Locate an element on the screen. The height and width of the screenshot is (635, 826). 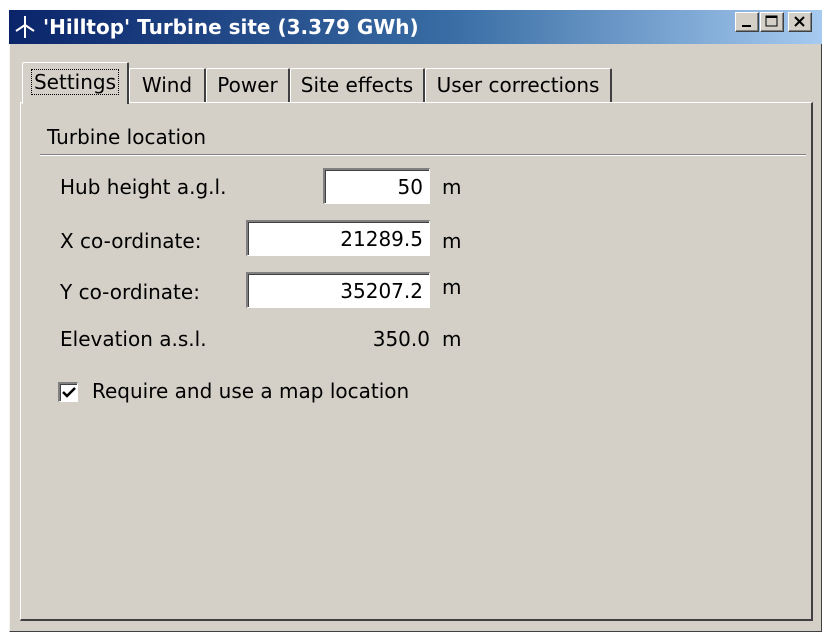
maximize-icon is located at coordinates (771, 21).